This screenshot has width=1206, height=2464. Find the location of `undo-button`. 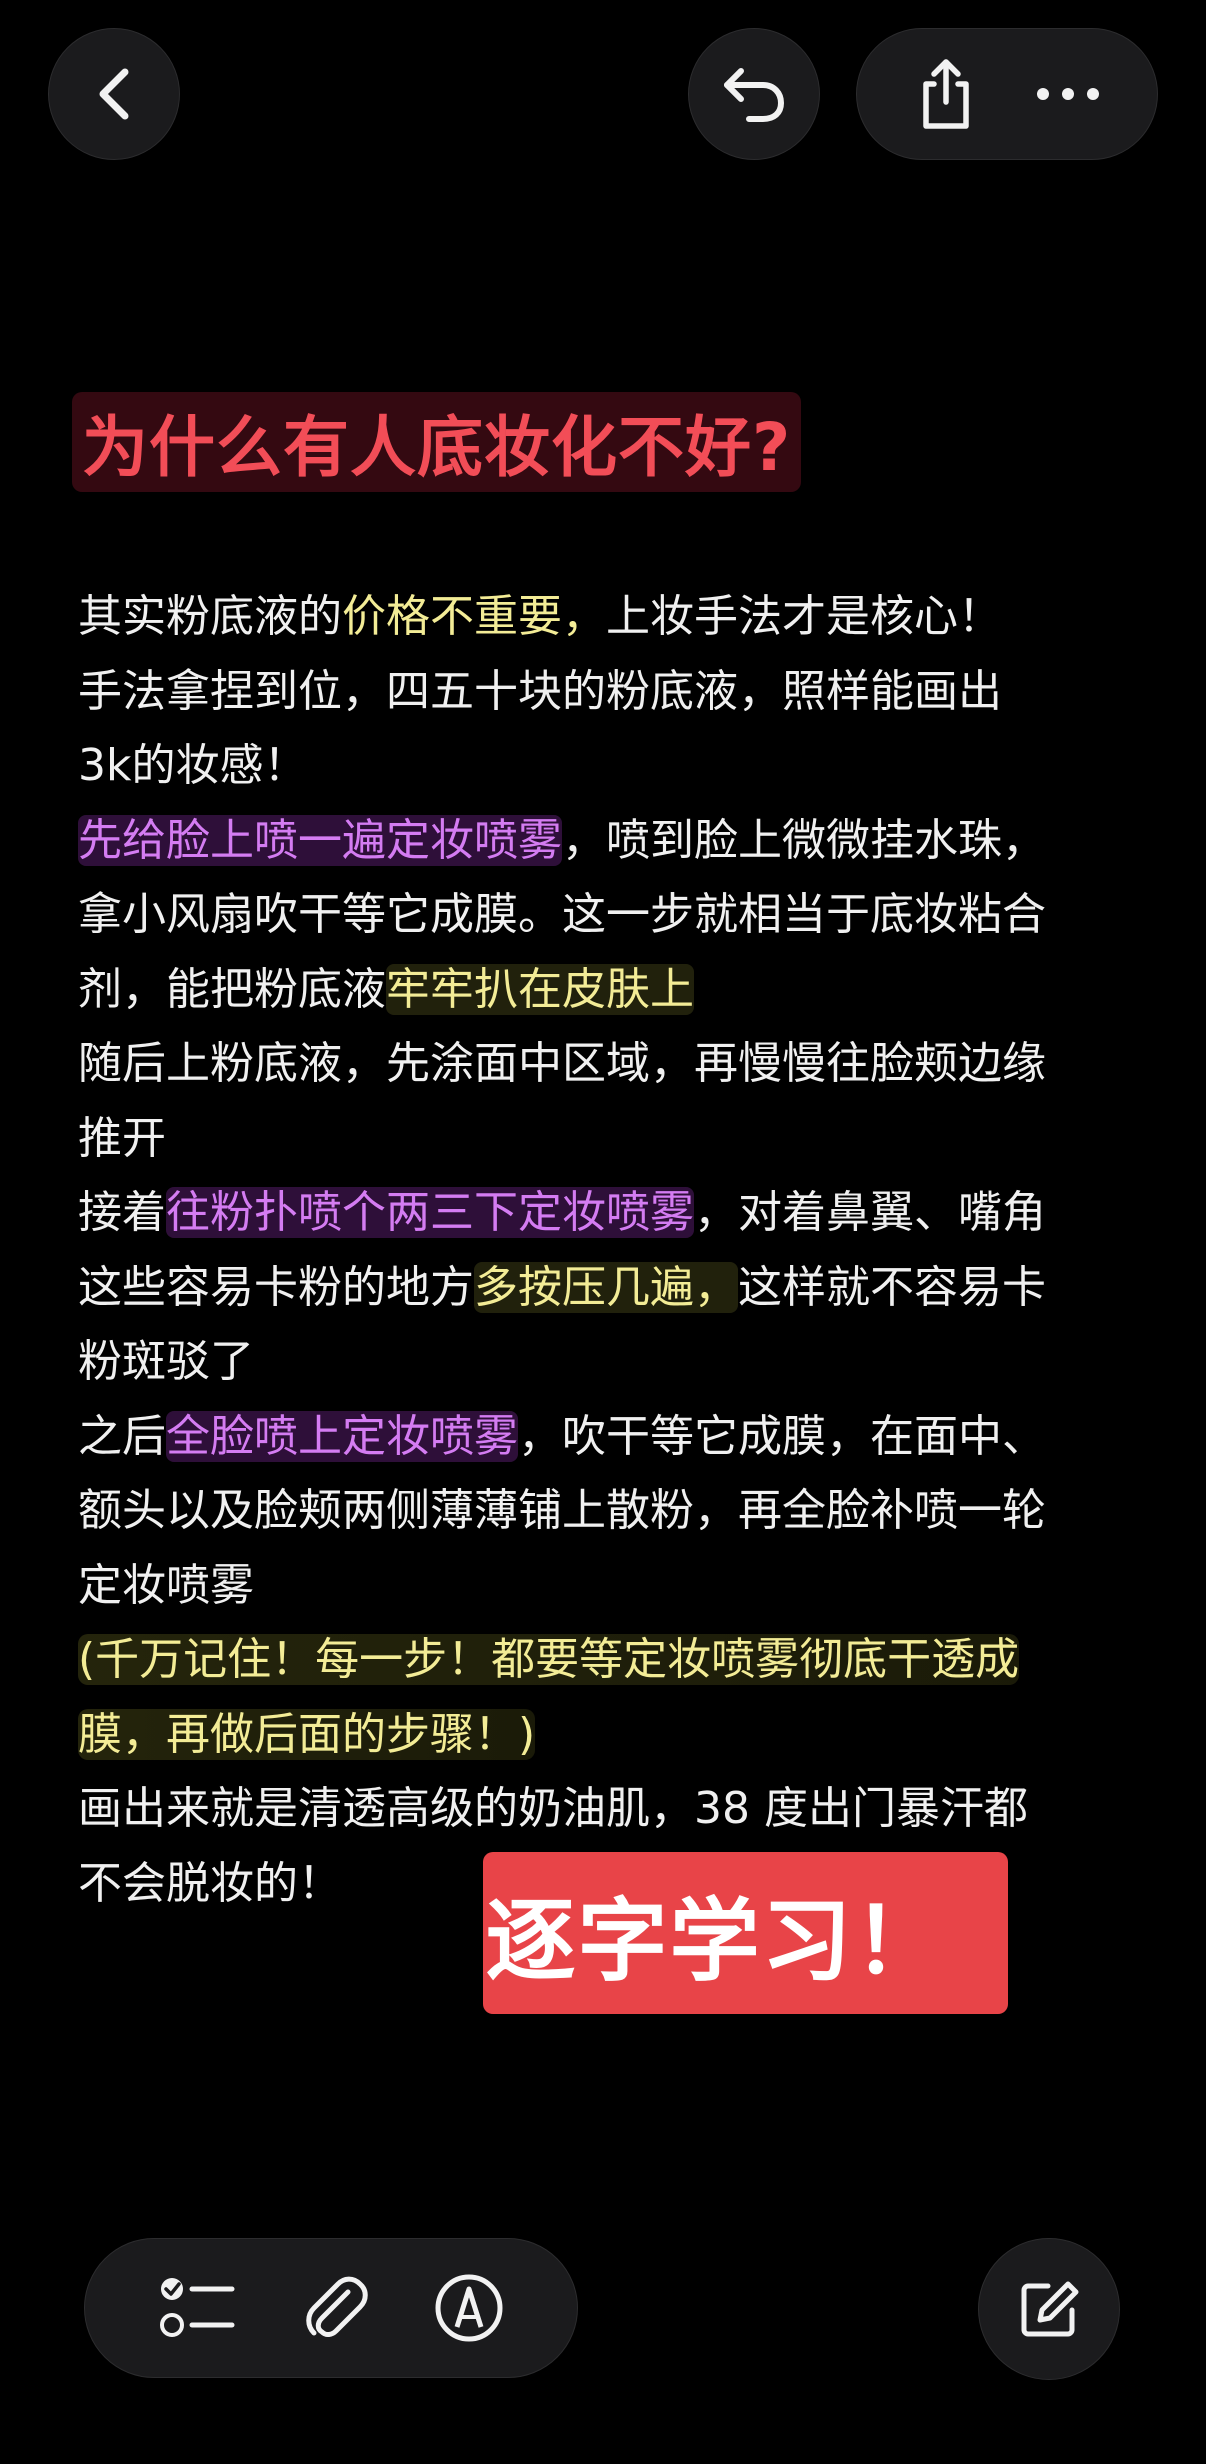

undo-button is located at coordinates (754, 94).